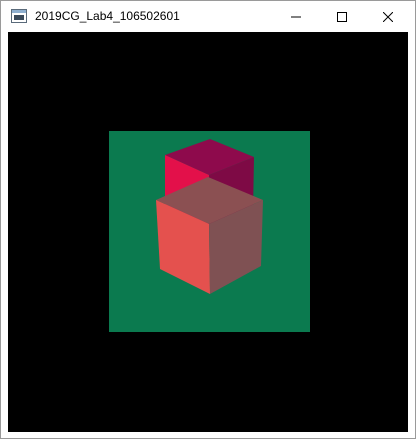 The image size is (416, 439). Describe the element at coordinates (208, 16) in the screenshot. I see `title-bar: 2019CG_Lab4_106502601` at that location.